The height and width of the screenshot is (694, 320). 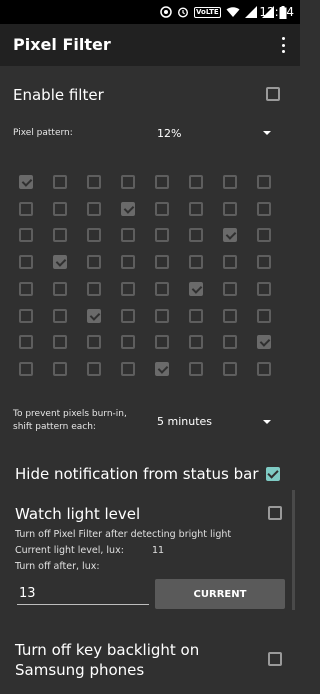 I want to click on pixel-pattern-value: 12%, so click(x=169, y=133).